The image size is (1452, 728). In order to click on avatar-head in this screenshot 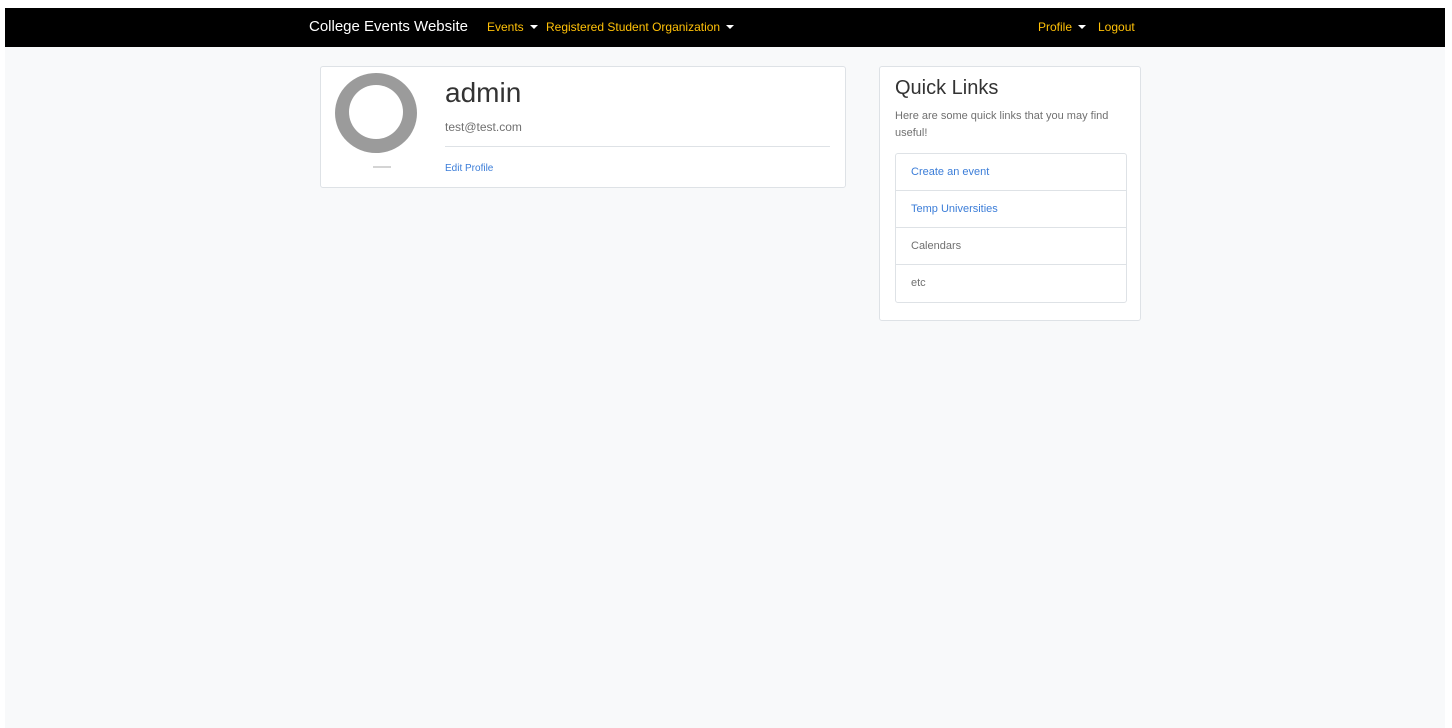, I will do `click(376, 112)`.